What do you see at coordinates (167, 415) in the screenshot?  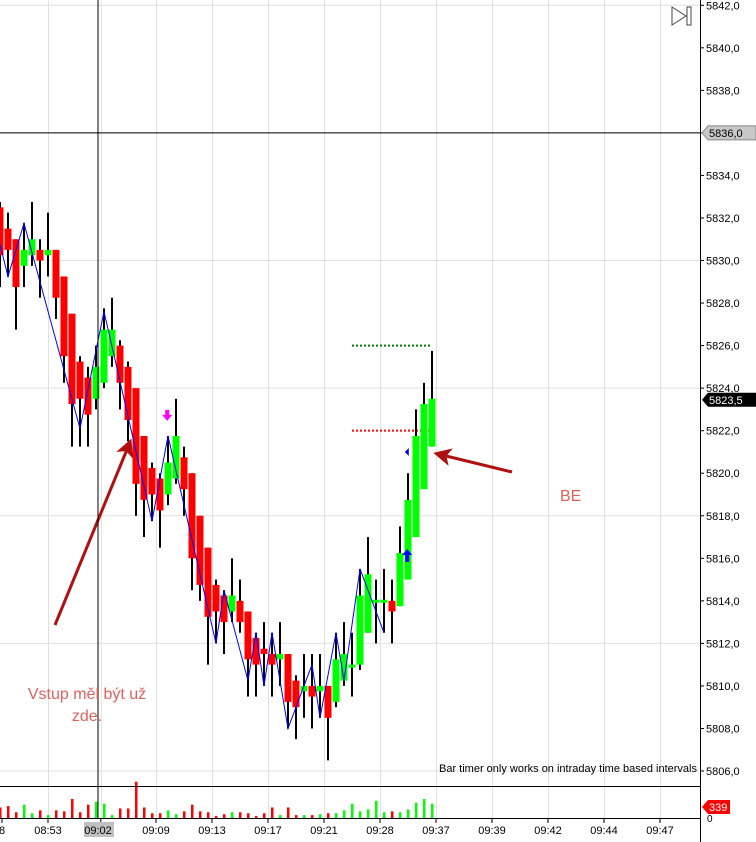 I see `sell-arrow-icon` at bounding box center [167, 415].